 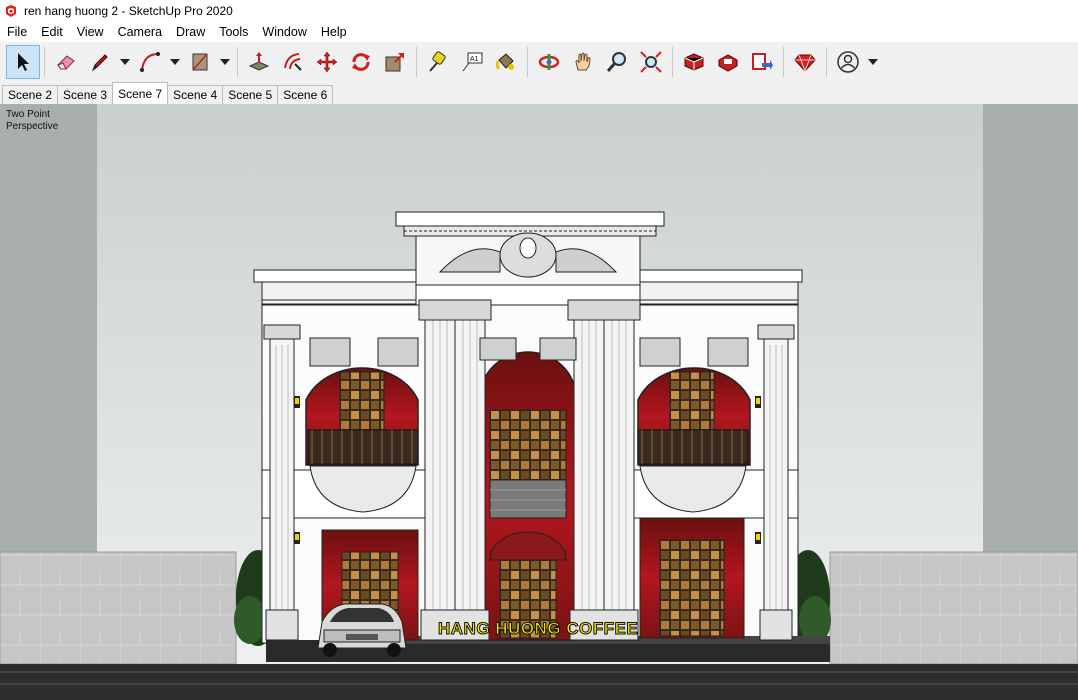 I want to click on rotate-icon, so click(x=361, y=62).